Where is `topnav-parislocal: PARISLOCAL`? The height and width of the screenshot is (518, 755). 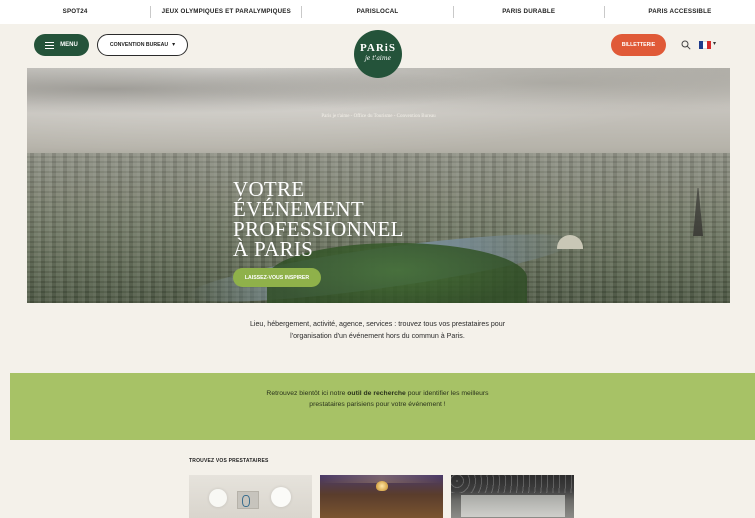 topnav-parislocal: PARISLOCAL is located at coordinates (378, 12).